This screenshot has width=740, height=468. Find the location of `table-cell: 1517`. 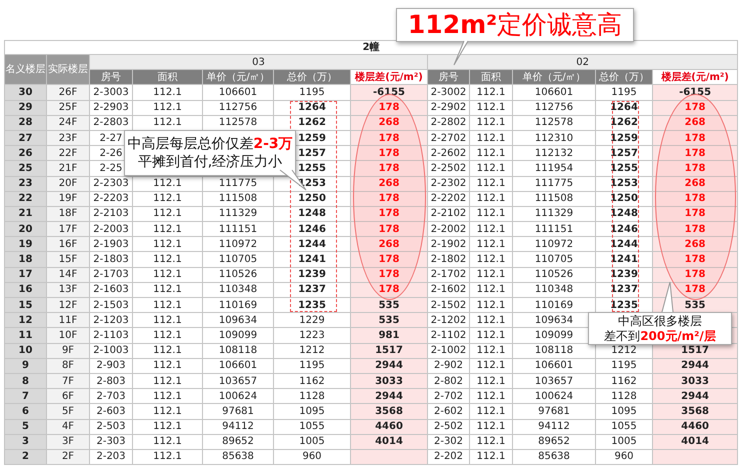

table-cell: 1517 is located at coordinates (389, 350).